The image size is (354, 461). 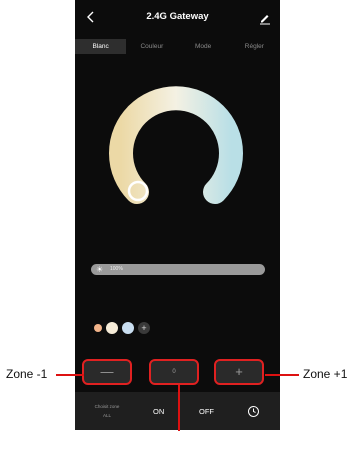 I want to click on sun-icon: ☀, so click(x=100, y=269).